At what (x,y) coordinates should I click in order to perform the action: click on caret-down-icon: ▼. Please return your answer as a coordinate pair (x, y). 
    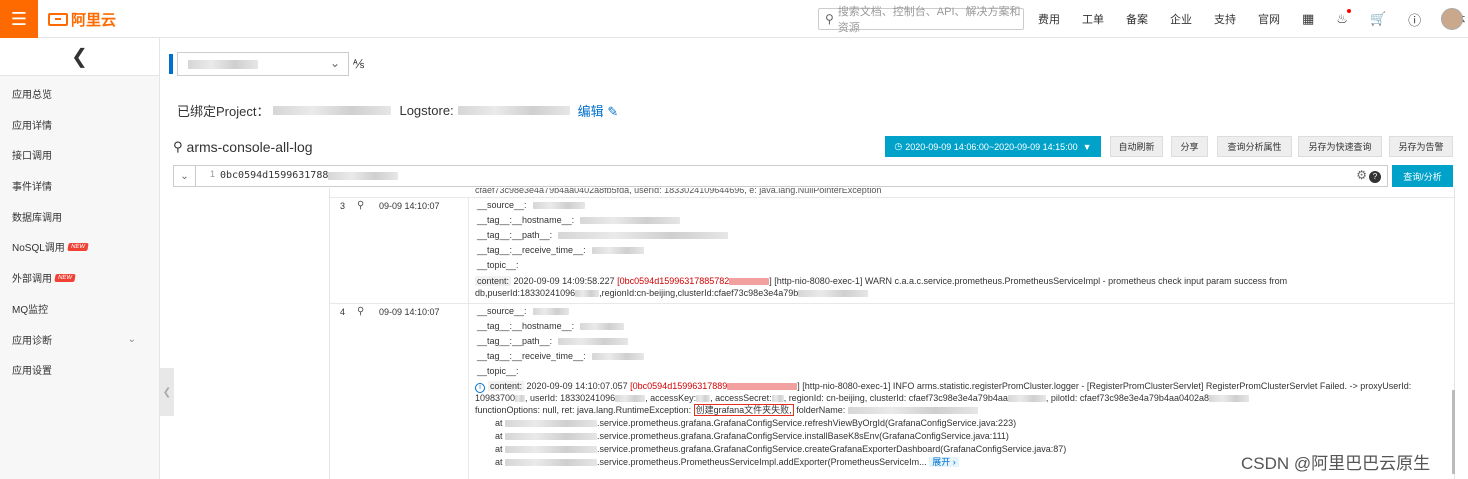
    Looking at the image, I should click on (1087, 146).